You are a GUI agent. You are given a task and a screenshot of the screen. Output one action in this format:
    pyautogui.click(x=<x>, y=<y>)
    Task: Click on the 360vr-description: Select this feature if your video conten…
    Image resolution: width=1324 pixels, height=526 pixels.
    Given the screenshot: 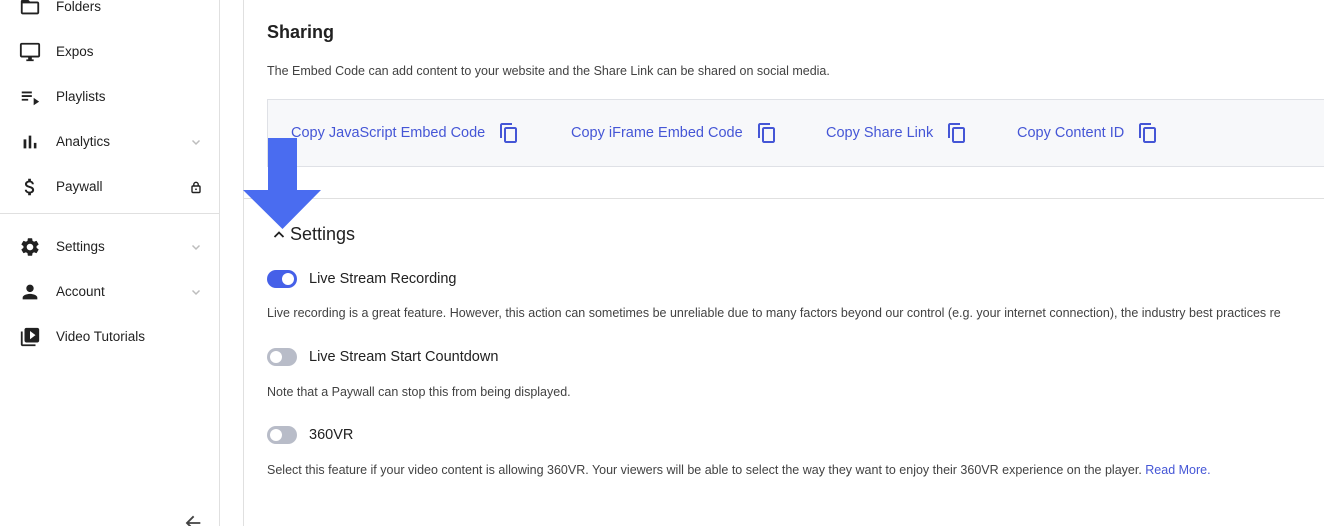 What is the action you would take?
    pyautogui.click(x=739, y=470)
    